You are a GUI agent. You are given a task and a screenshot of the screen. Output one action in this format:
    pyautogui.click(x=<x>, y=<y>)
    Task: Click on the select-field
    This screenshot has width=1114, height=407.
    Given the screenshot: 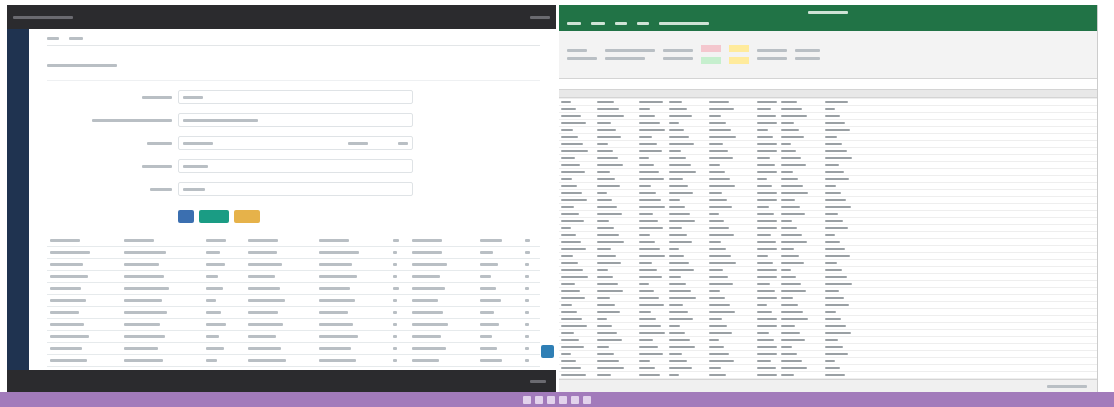 What is the action you would take?
    pyautogui.click(x=295, y=97)
    